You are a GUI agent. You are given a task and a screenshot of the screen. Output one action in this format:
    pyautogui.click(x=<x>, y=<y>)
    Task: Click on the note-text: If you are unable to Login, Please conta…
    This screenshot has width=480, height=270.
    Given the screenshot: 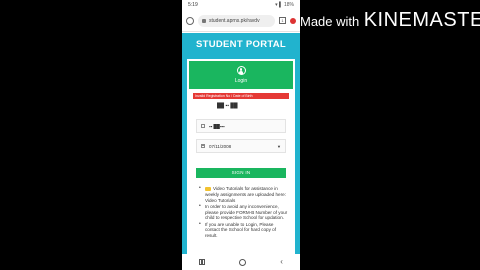 What is the action you would take?
    pyautogui.click(x=240, y=230)
    